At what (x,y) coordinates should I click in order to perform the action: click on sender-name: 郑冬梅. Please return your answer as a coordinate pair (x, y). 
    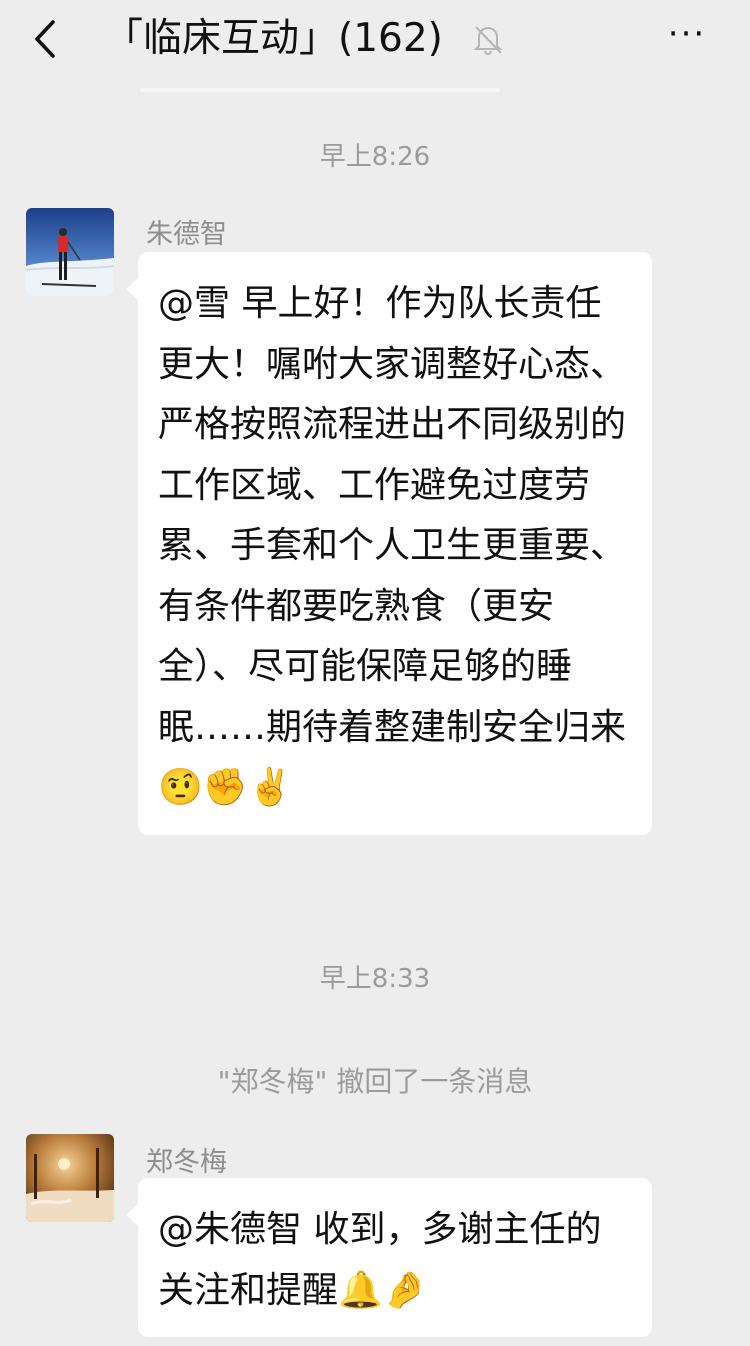
    Looking at the image, I should click on (186, 1162).